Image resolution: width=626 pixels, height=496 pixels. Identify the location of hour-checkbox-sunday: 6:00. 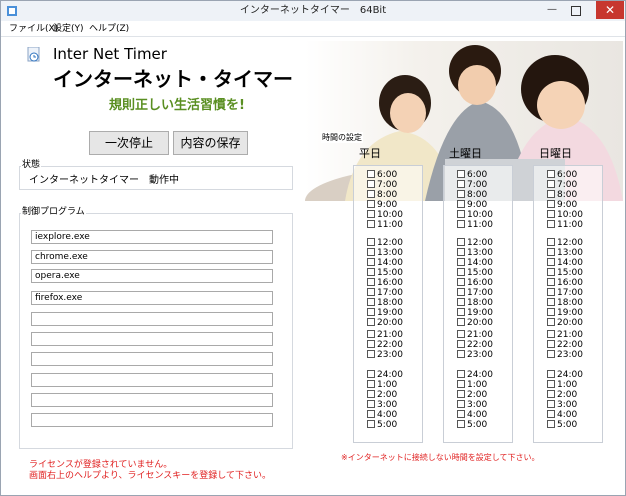
(562, 175).